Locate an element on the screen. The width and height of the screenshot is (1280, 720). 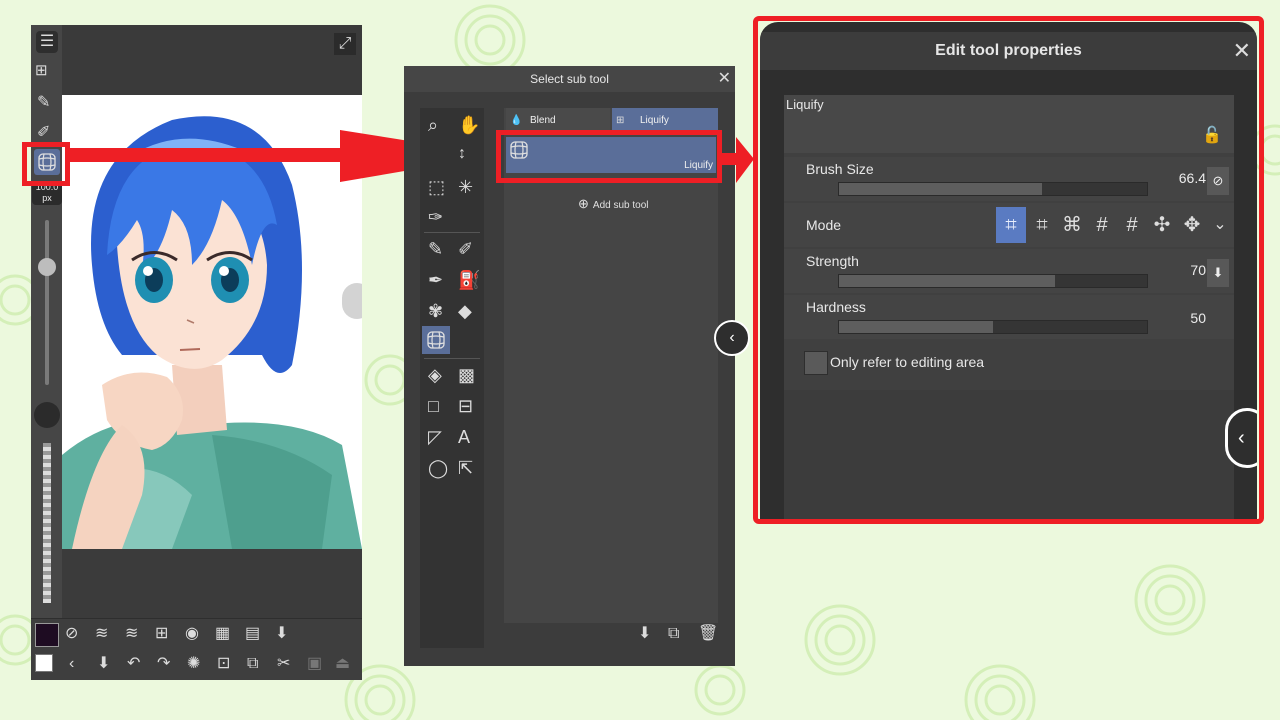
auto-select-tool-icon: ✳ is located at coordinates (465, 187).